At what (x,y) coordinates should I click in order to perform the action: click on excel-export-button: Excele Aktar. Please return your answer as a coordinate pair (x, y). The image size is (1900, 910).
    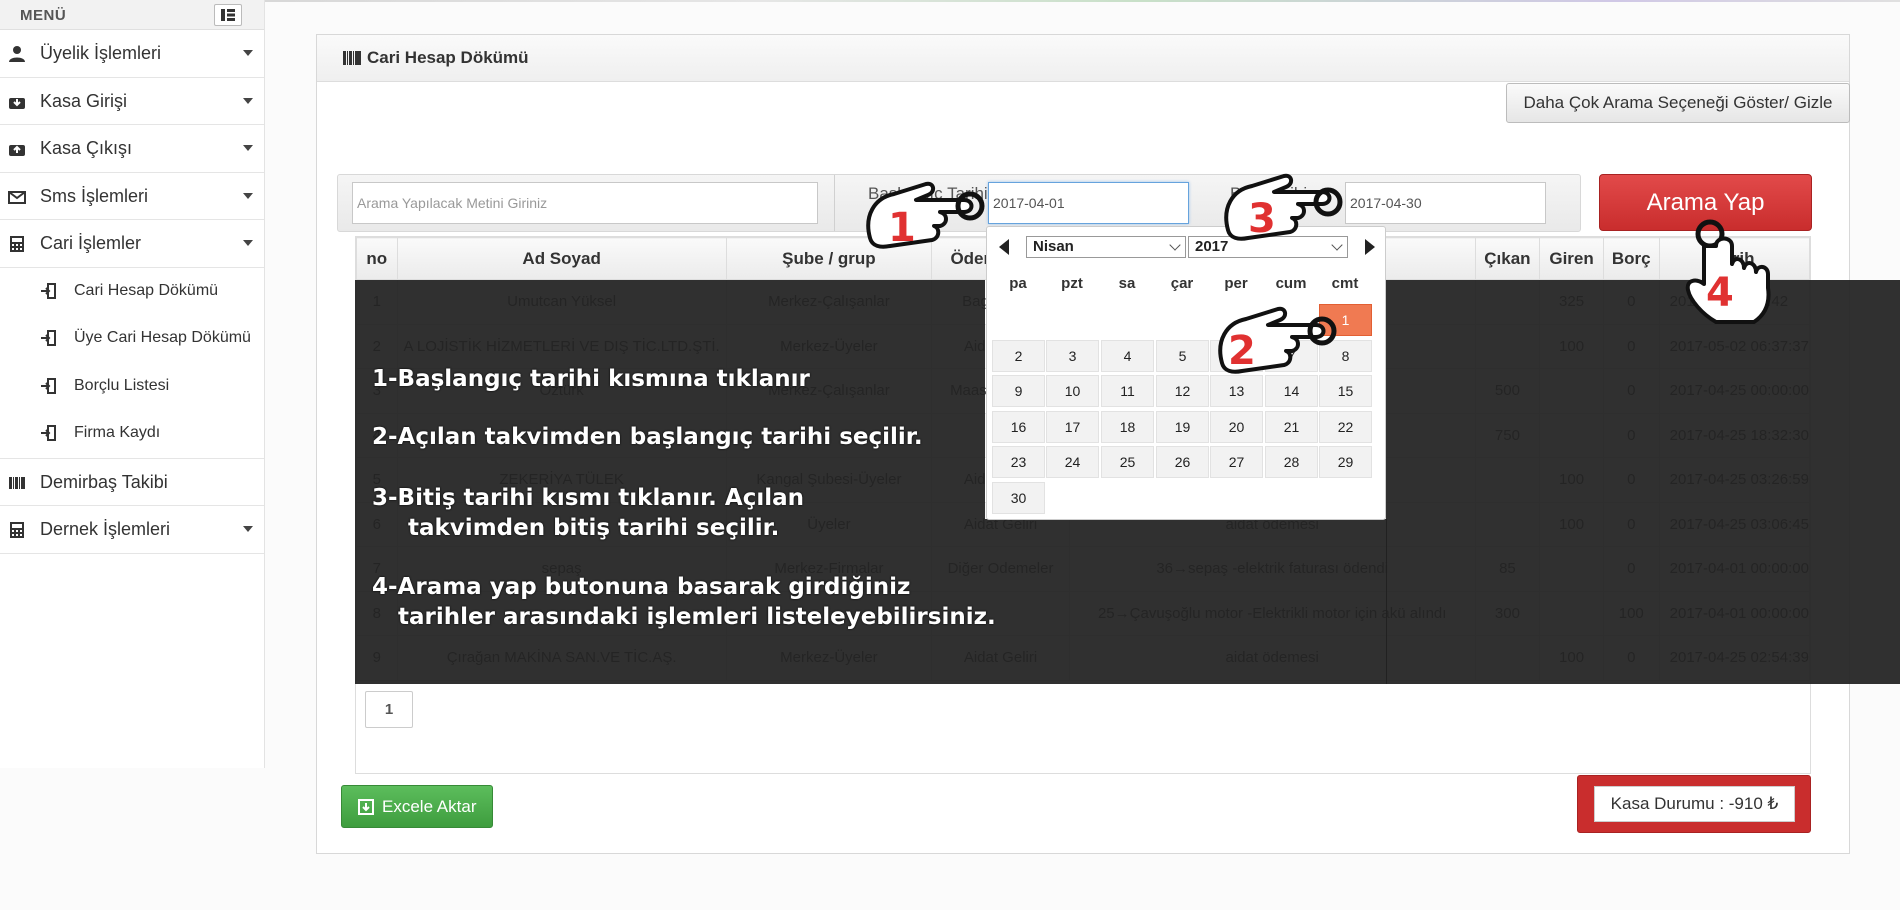
    Looking at the image, I should click on (417, 806).